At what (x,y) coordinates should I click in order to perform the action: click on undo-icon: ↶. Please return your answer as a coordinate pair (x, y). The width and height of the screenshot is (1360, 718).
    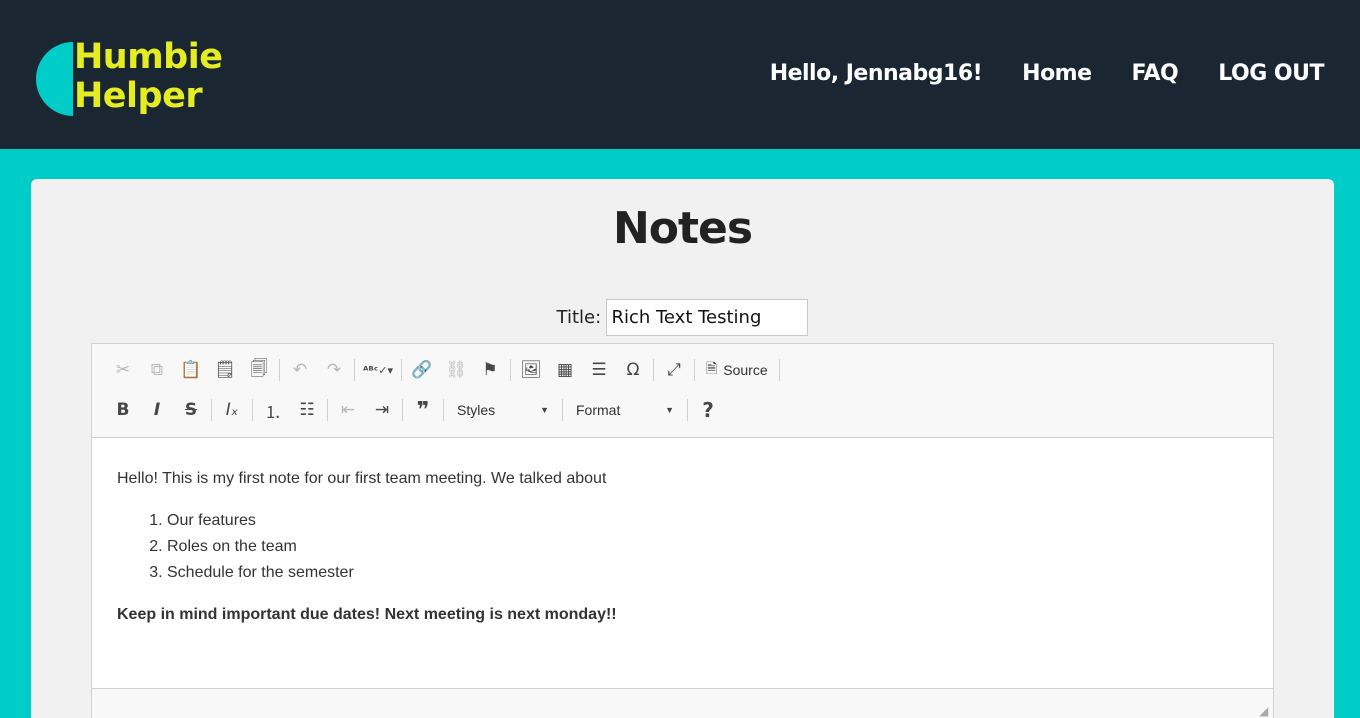
    Looking at the image, I should click on (300, 370).